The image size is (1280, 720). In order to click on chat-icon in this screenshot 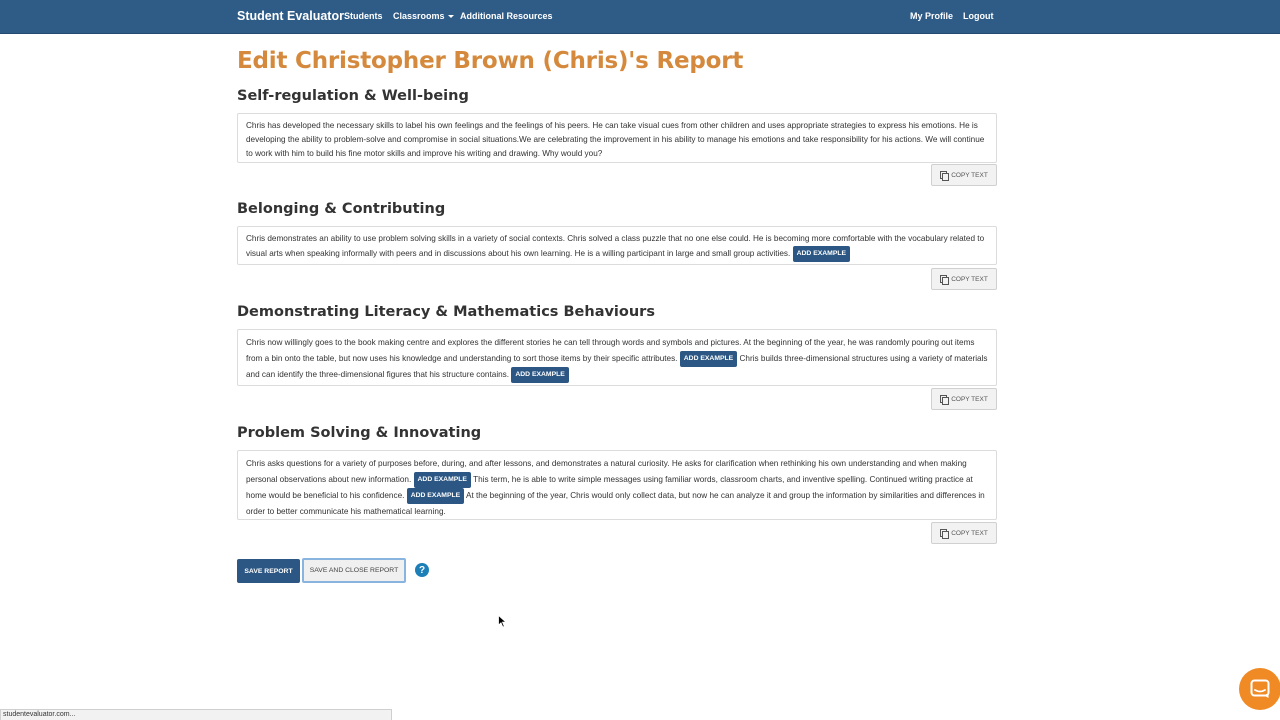, I will do `click(1260, 688)`.